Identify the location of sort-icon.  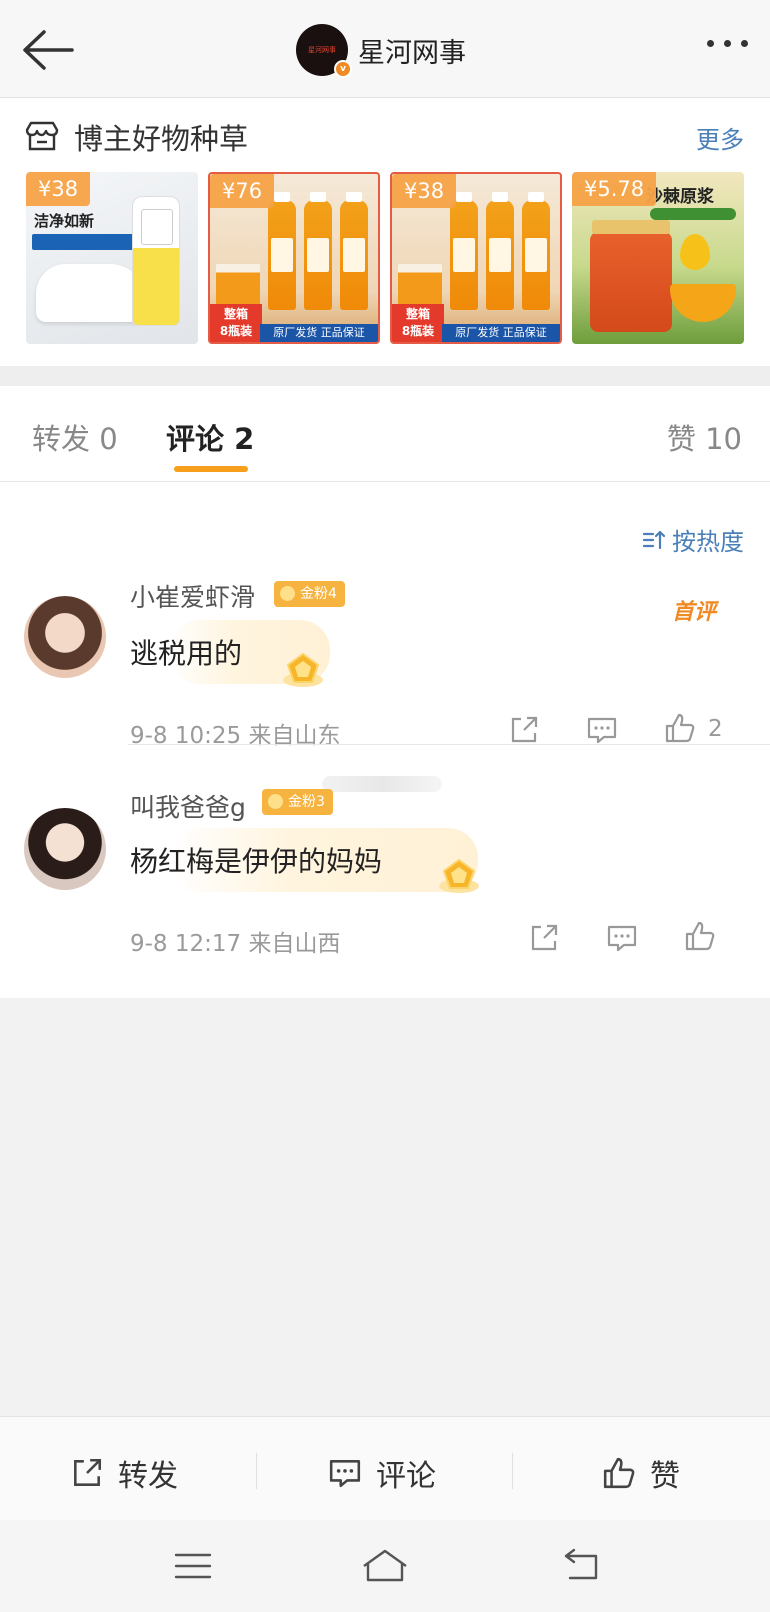
(654, 539).